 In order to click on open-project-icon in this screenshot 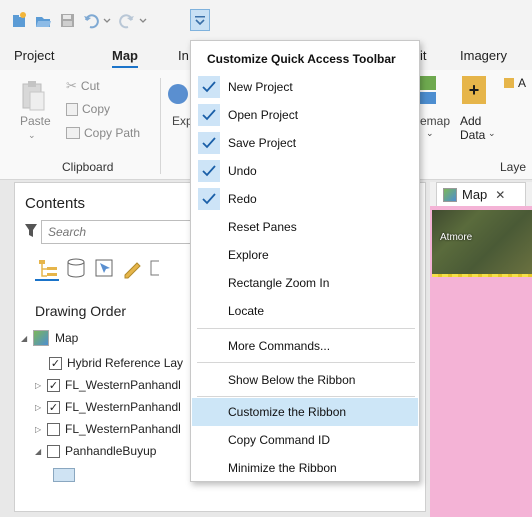, I will do `click(43, 20)`.